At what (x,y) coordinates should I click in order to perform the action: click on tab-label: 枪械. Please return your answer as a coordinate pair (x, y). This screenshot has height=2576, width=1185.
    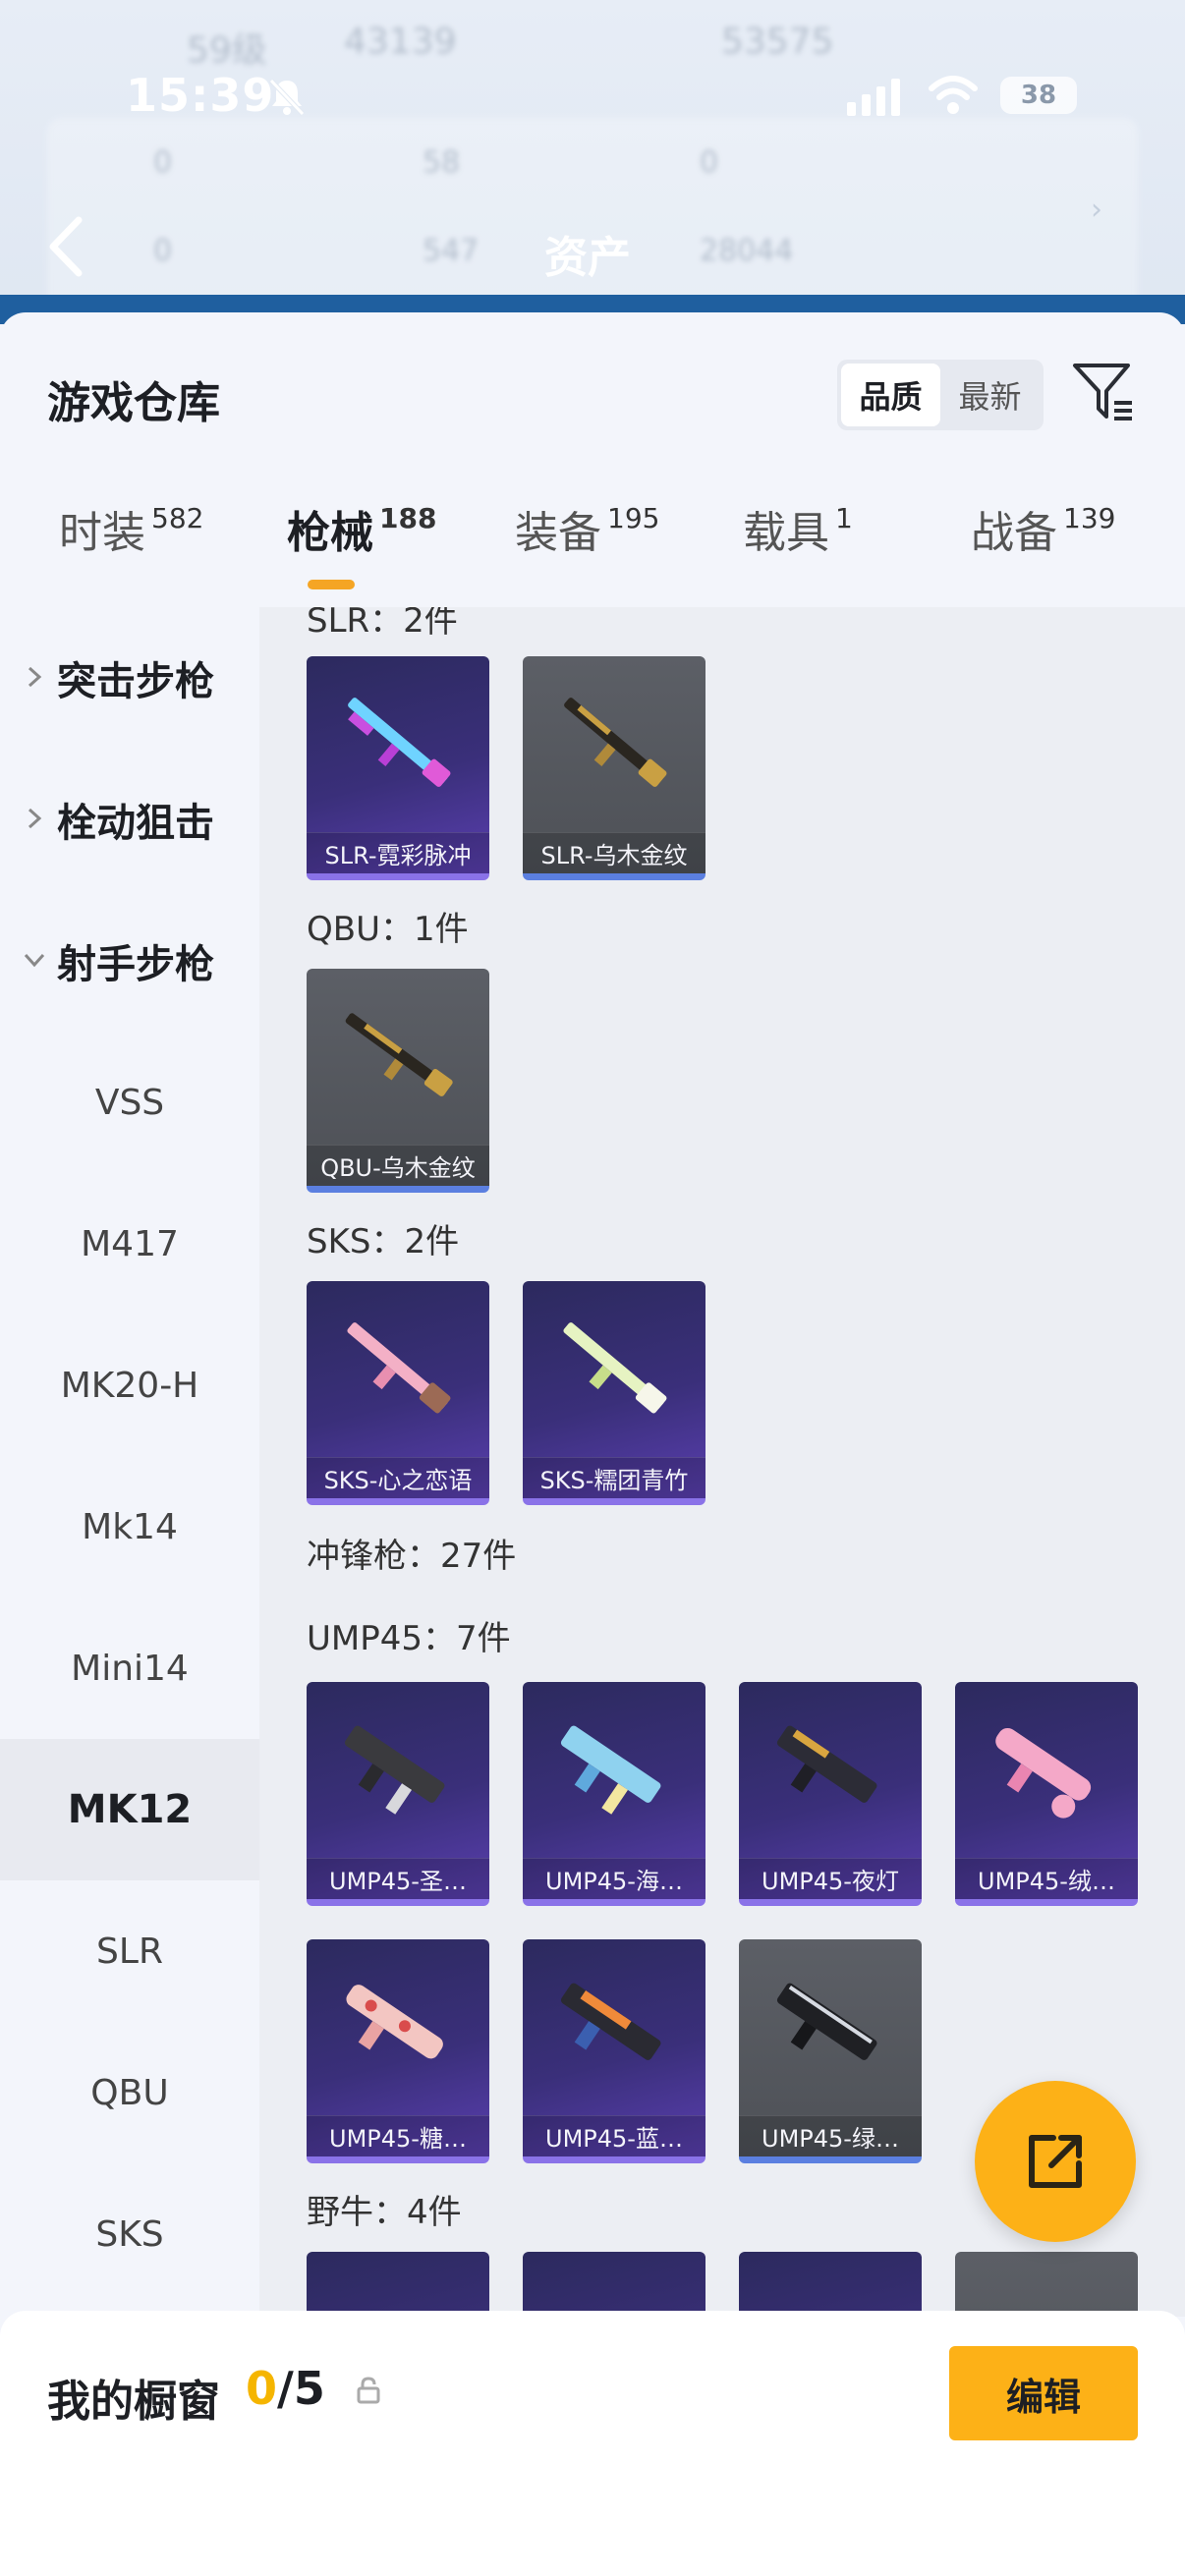
    Looking at the image, I should click on (330, 533).